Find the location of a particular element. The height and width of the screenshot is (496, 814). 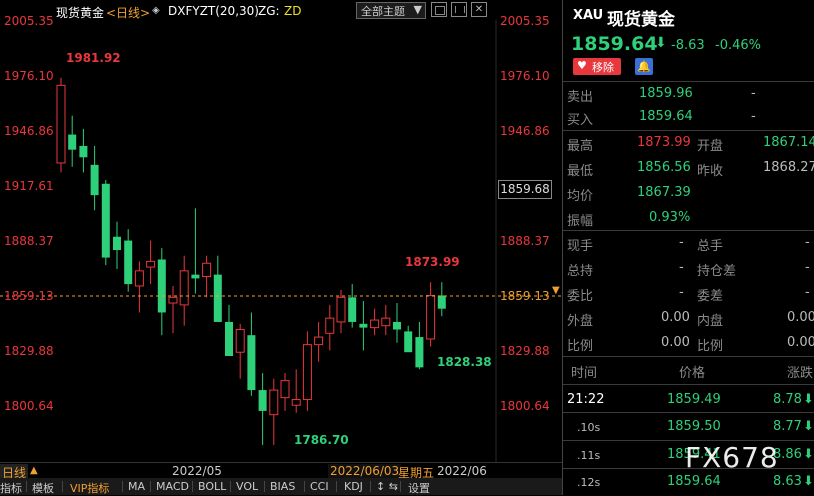

close-icon-button: ✕ is located at coordinates (479, 9).